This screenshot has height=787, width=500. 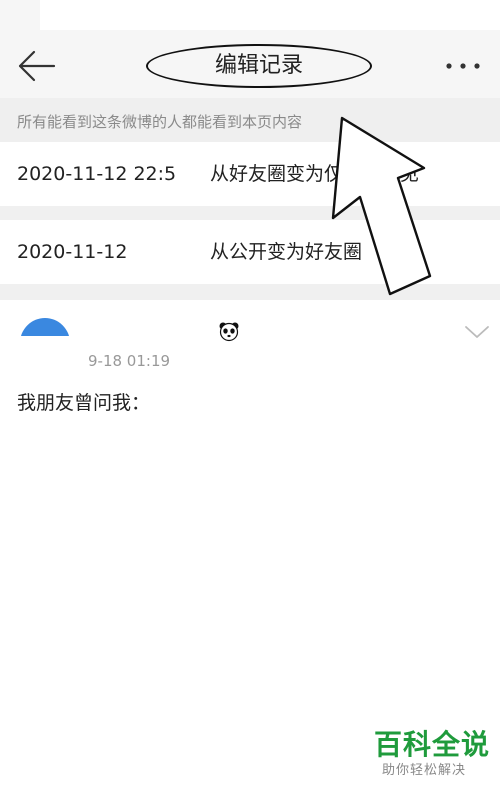 I want to click on panda-icon, so click(x=229, y=332).